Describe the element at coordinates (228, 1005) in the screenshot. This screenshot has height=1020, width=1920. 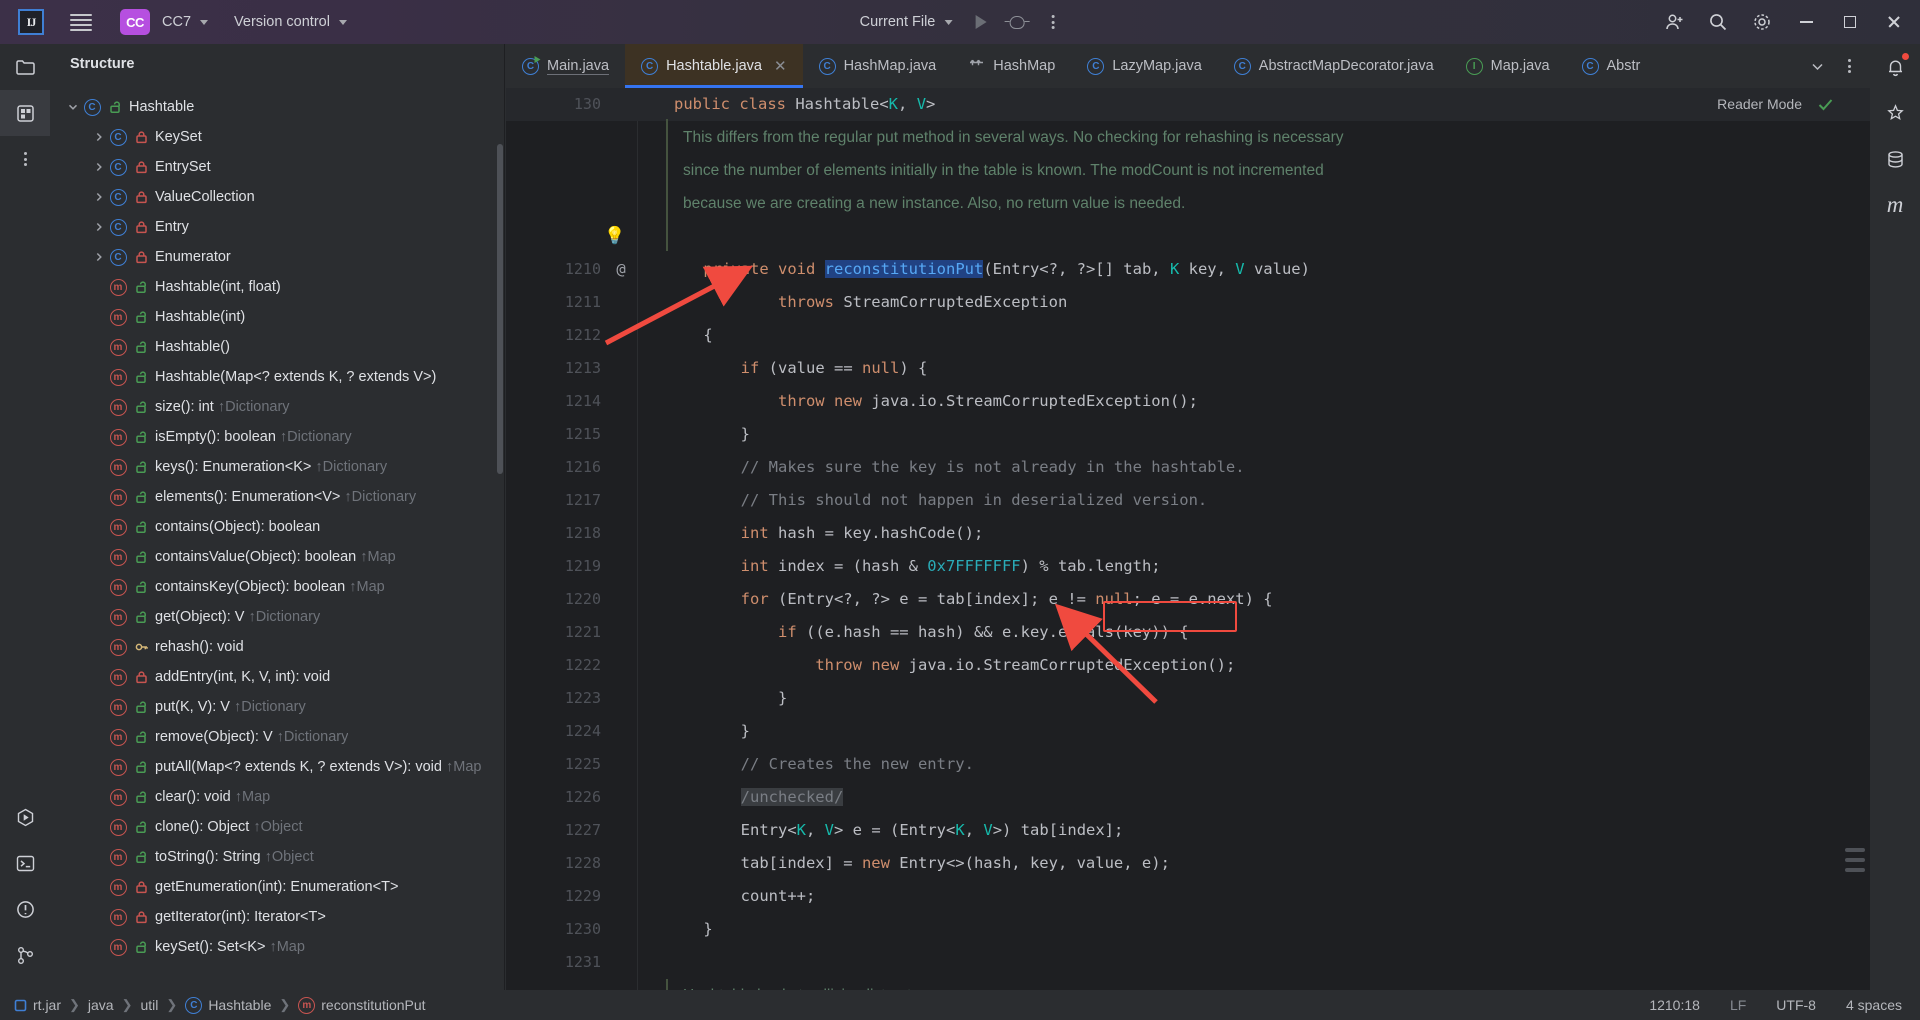
I see `breadcrumb-item: C Hashtable` at that location.